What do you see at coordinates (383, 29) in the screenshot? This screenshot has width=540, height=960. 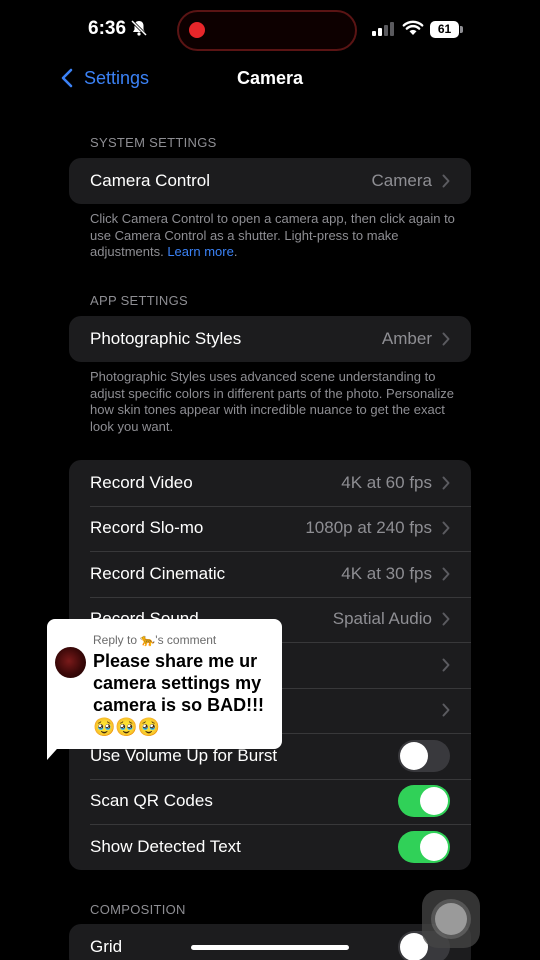 I see `cellular-signal-icon` at bounding box center [383, 29].